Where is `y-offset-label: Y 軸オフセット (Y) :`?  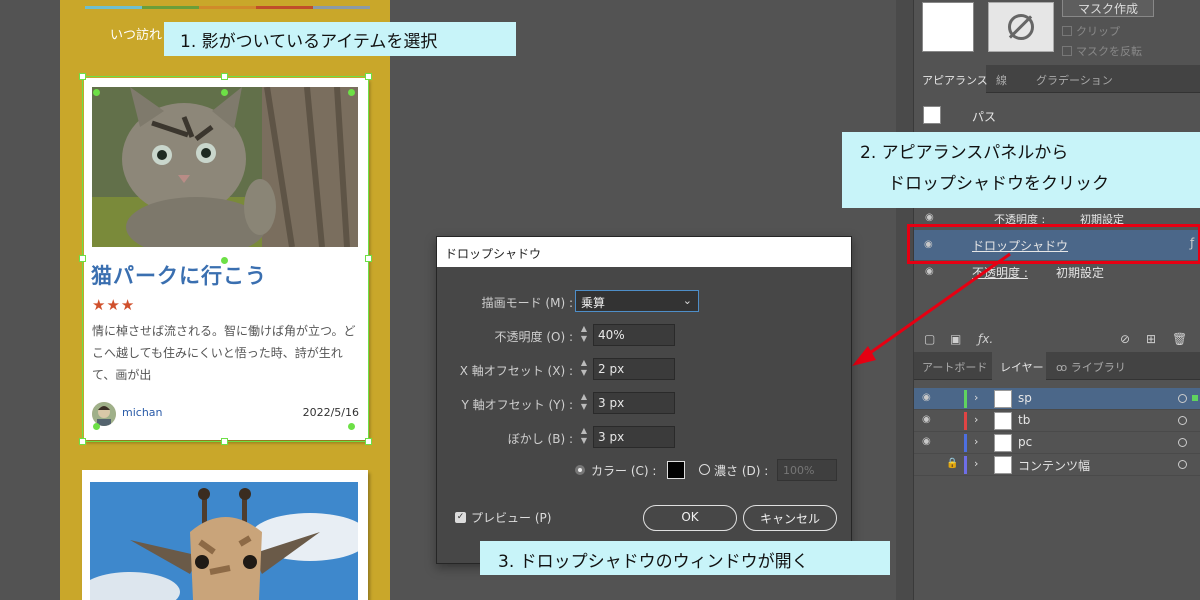
y-offset-label: Y 軸オフセット (Y) : is located at coordinates (517, 405).